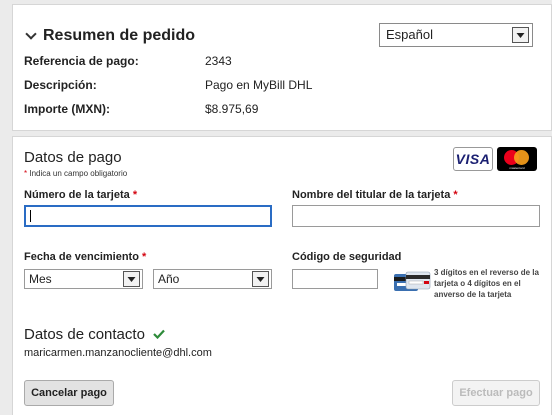 The image size is (552, 415). Describe the element at coordinates (73, 157) in the screenshot. I see `payment-title: Datos de pago` at that location.